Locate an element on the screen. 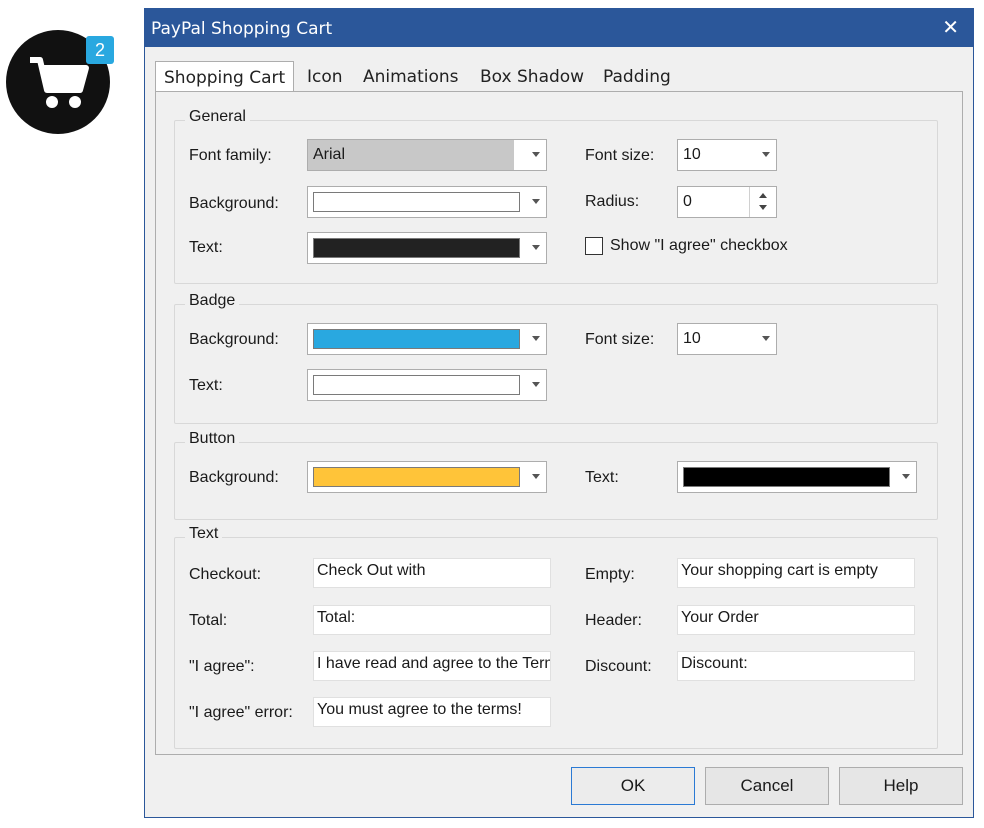 Image resolution: width=984 pixels, height=828 pixels. button-text-swatch is located at coordinates (786, 477).